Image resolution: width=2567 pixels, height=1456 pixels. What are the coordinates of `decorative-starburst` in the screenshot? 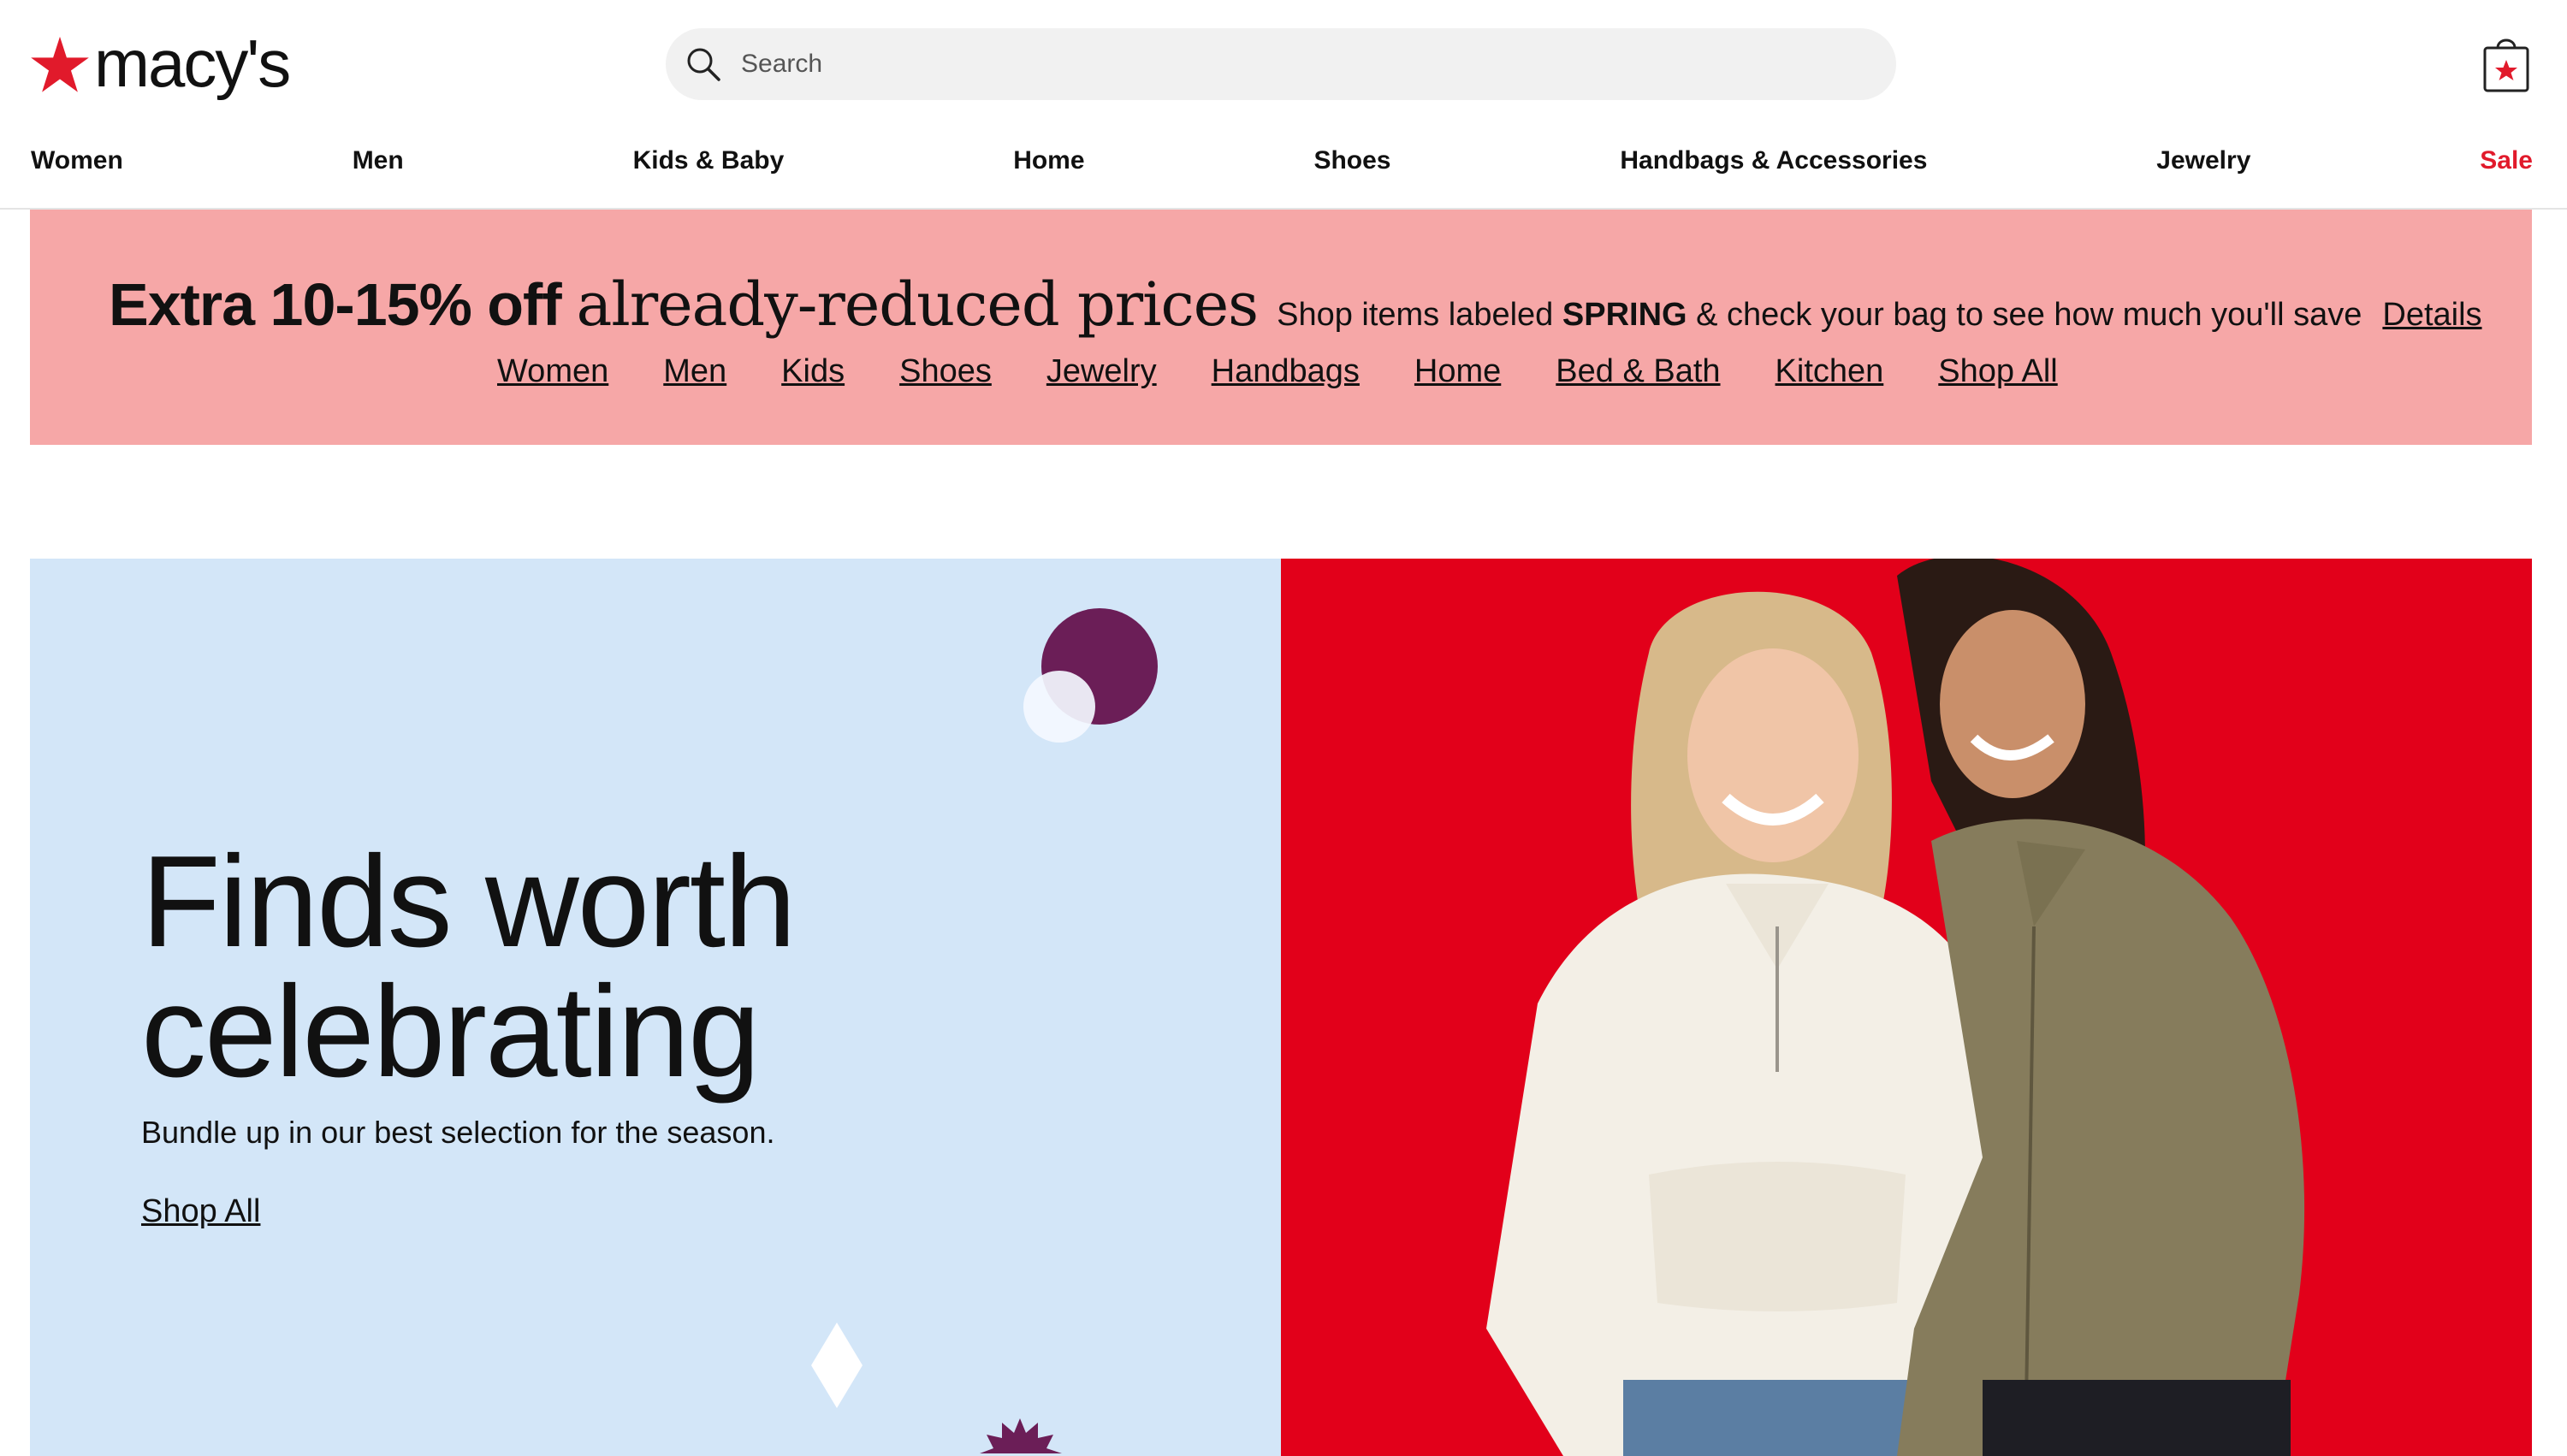 It's located at (1021, 1435).